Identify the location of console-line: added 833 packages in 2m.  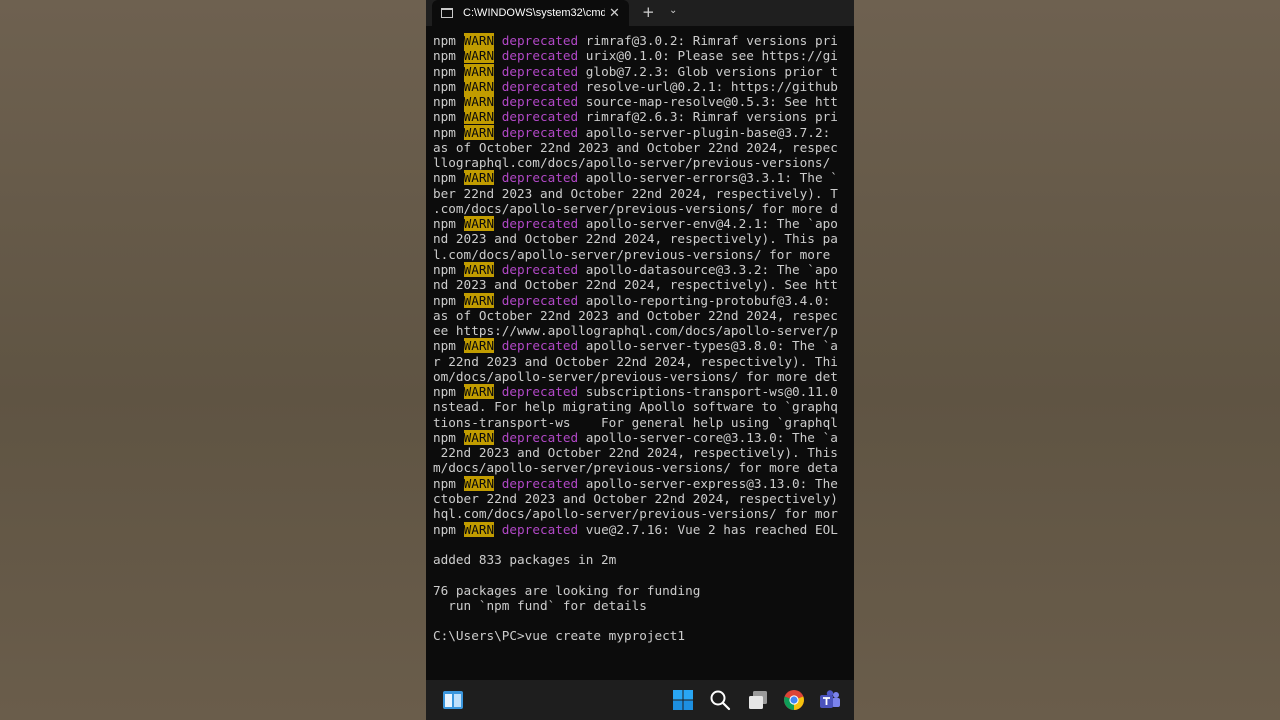
(643, 559).